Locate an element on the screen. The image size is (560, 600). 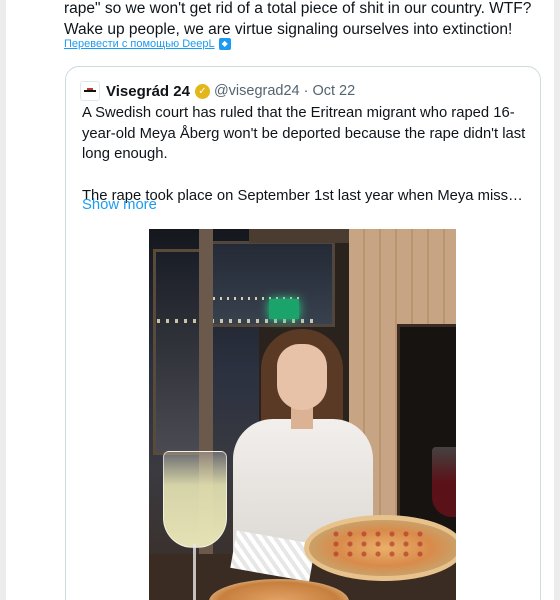
photo-person-face is located at coordinates (302, 377).